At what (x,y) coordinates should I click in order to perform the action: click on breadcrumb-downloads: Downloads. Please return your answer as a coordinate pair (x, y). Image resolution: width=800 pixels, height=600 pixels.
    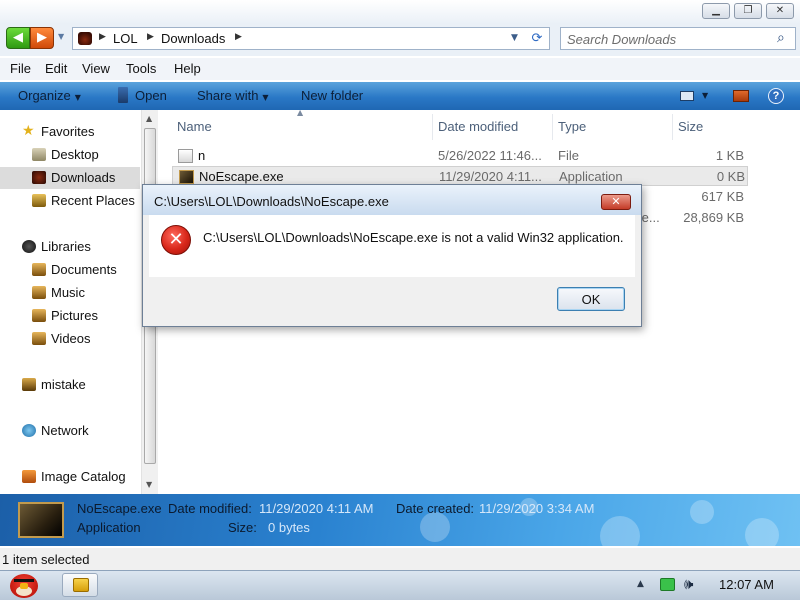
    Looking at the image, I should click on (193, 38).